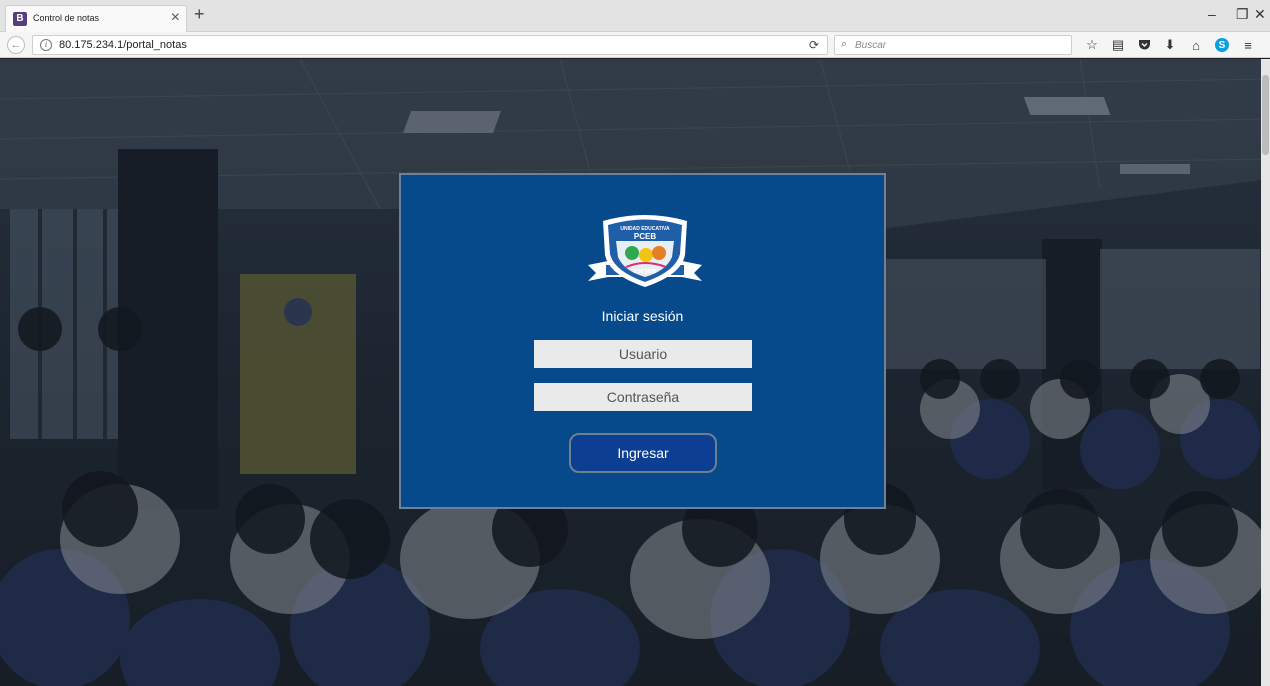  What do you see at coordinates (1265, 372) in the screenshot?
I see `page-scrollbar` at bounding box center [1265, 372].